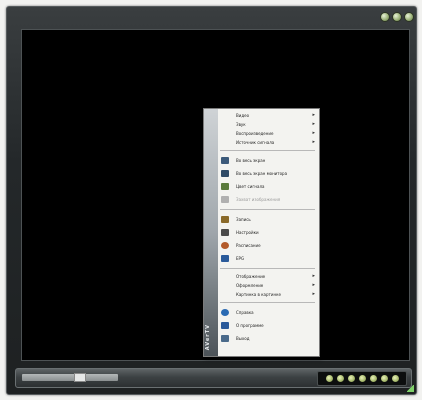  What do you see at coordinates (268, 338) in the screenshot?
I see `menu-item-exit: Выход` at bounding box center [268, 338].